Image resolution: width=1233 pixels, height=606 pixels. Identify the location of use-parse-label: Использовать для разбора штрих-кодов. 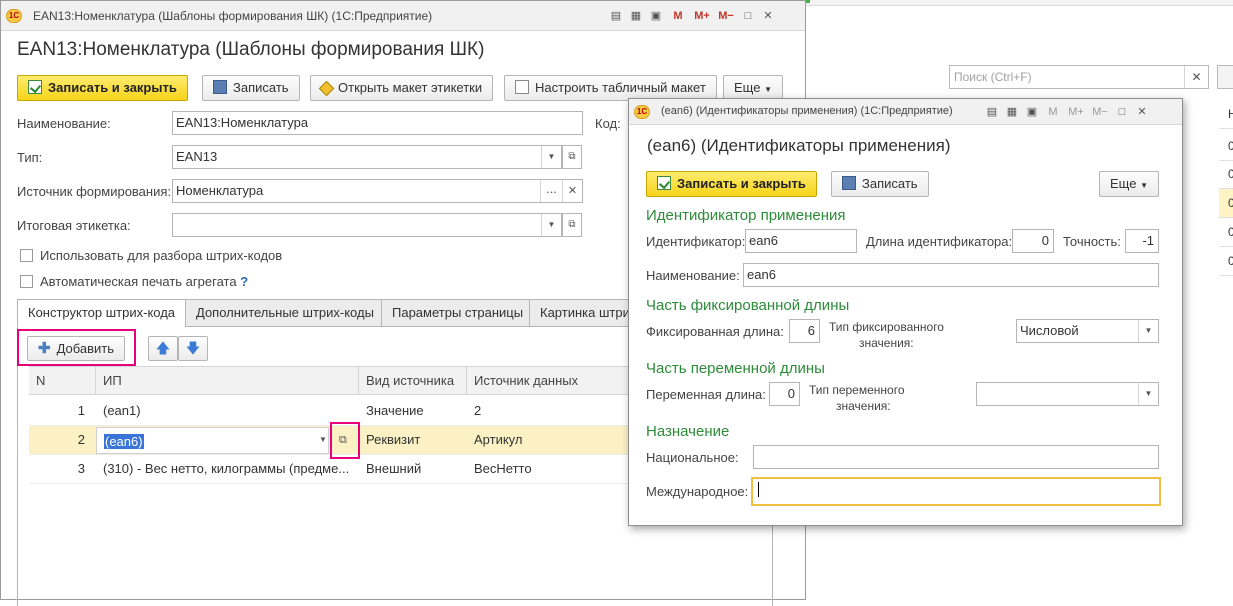
(161, 255).